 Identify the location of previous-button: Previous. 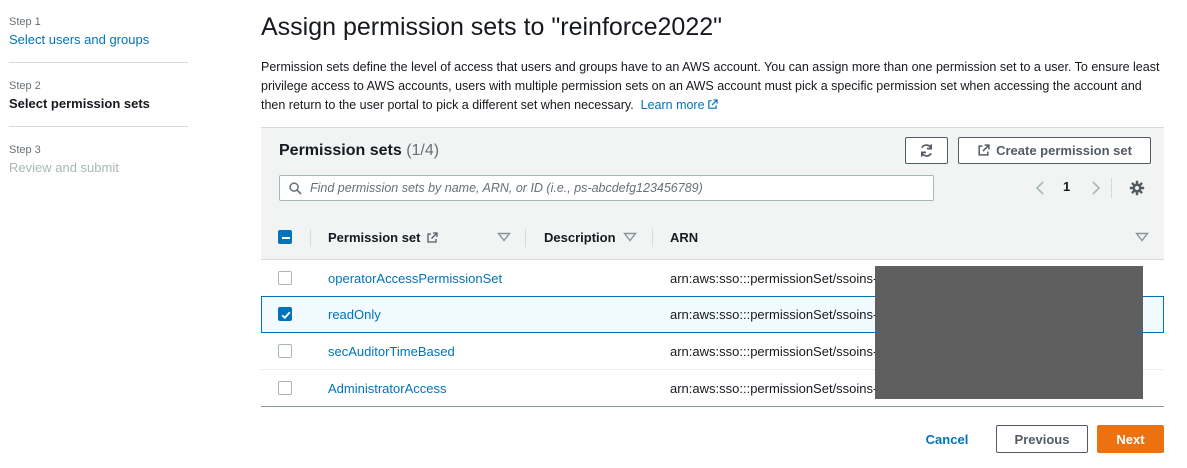
(1042, 439).